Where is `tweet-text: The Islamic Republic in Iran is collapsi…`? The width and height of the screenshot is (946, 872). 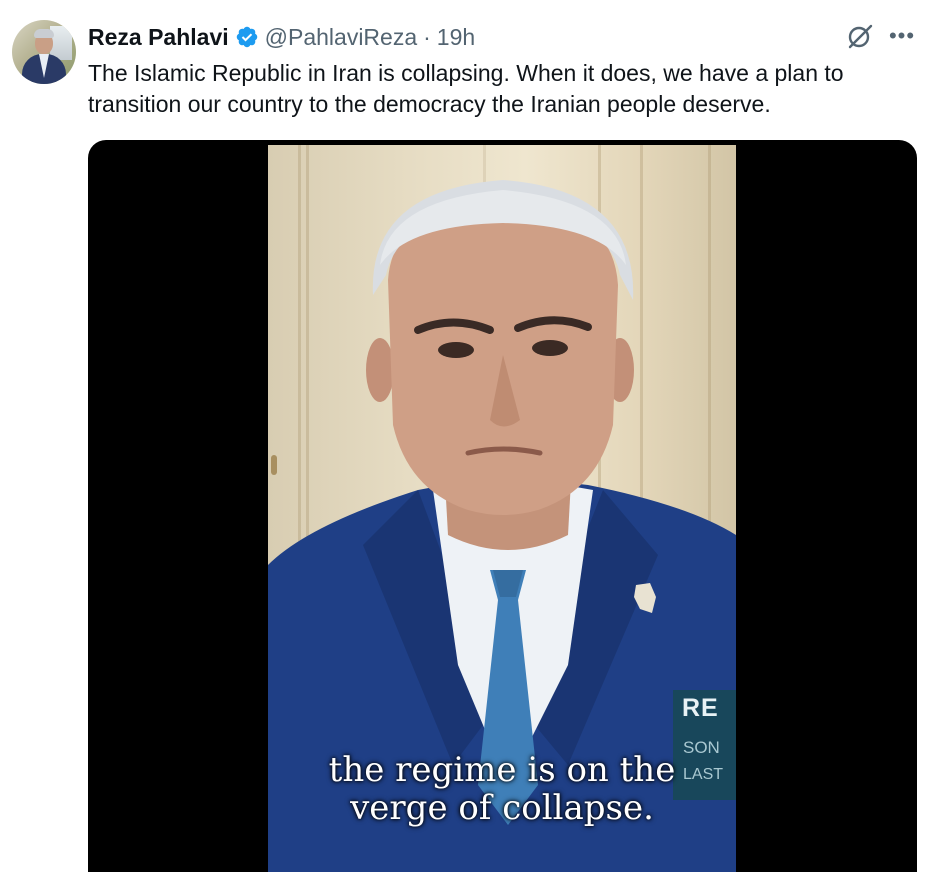 tweet-text: The Islamic Republic in Iran is collapsi… is located at coordinates (466, 88).